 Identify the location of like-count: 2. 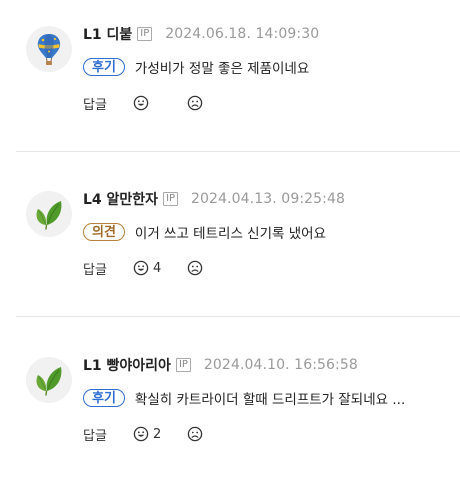
(157, 434).